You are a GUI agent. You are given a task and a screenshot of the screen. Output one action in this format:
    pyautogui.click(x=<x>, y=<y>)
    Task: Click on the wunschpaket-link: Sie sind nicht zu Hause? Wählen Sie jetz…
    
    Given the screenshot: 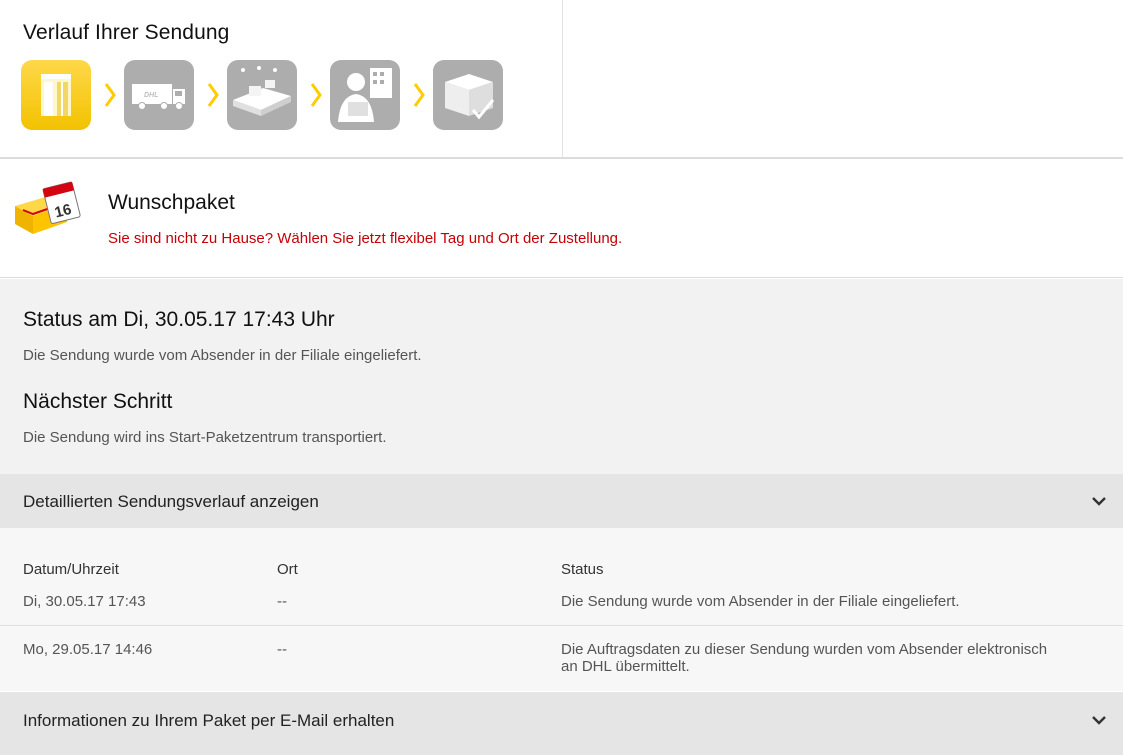 What is the action you would take?
    pyautogui.click(x=365, y=238)
    